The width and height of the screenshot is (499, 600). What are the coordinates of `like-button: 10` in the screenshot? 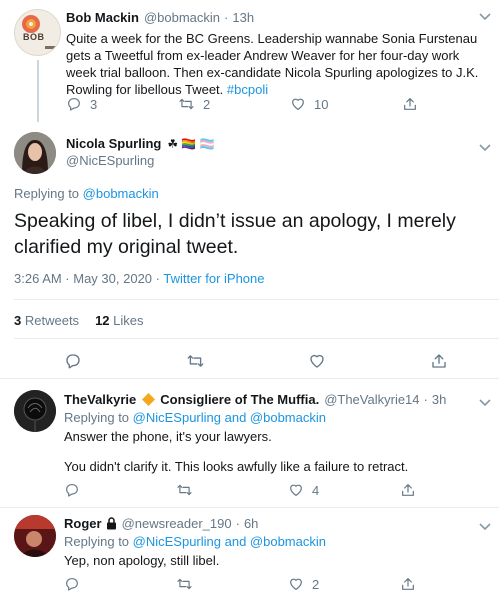 It's located at (346, 104).